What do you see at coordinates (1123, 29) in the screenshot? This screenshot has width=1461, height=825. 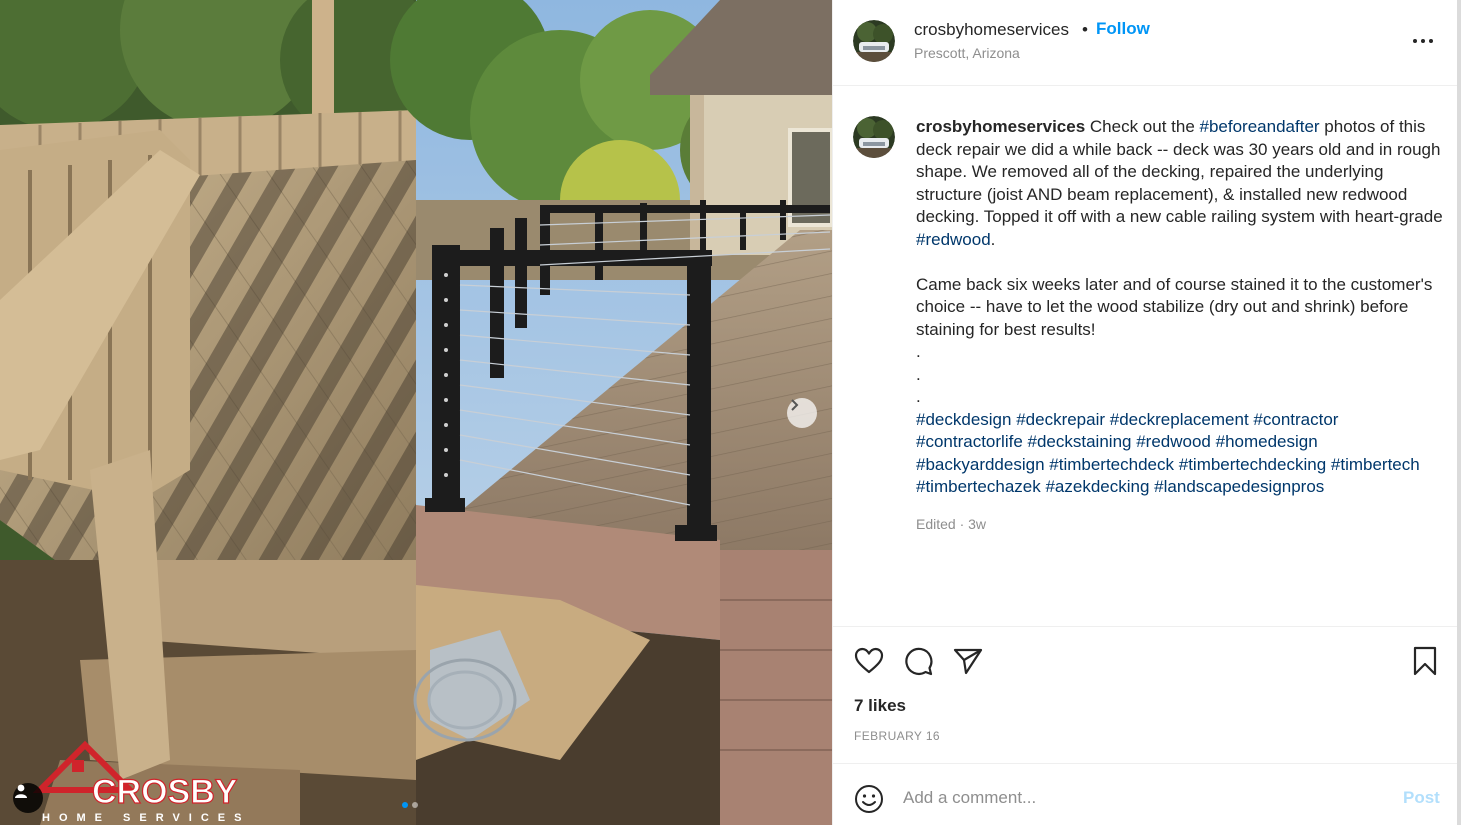 I see `follow-button: Follow` at bounding box center [1123, 29].